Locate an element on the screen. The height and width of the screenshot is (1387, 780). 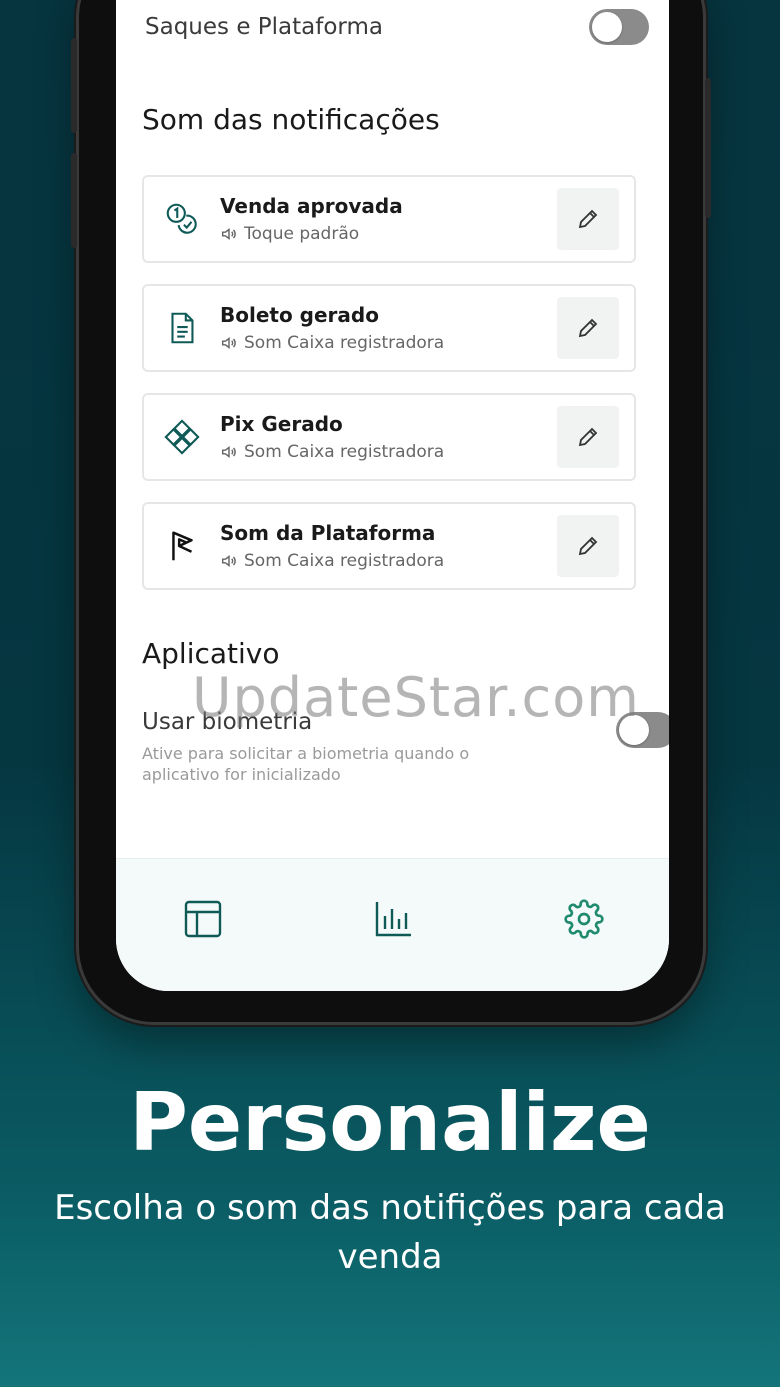
biometry-label: Usar biometria is located at coordinates (227, 722).